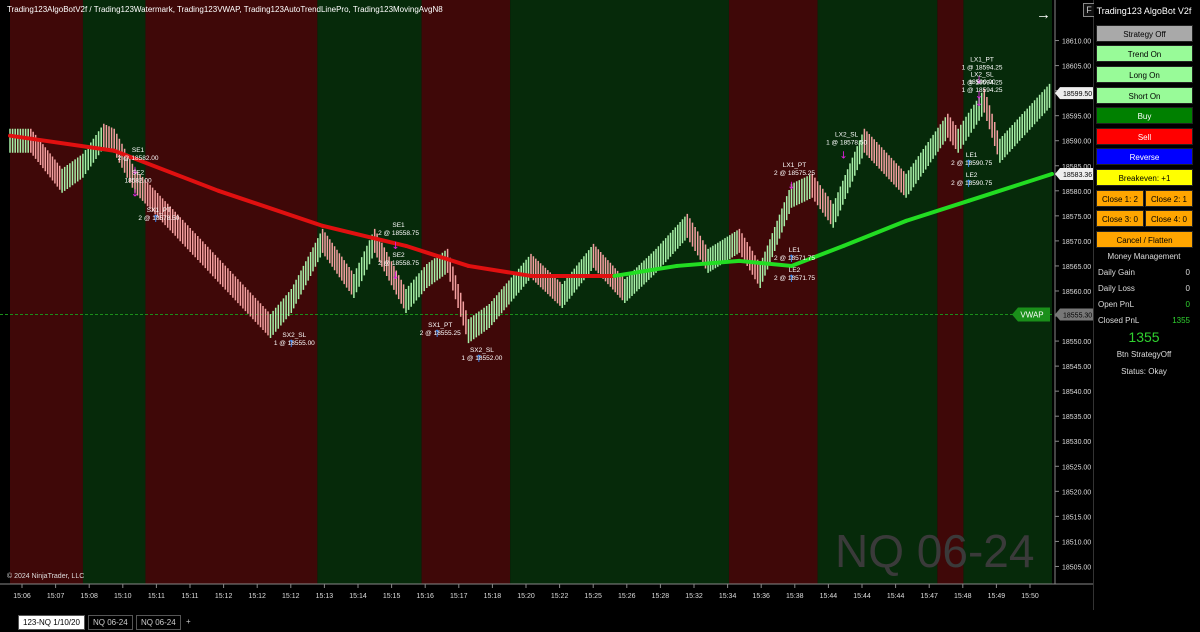  What do you see at coordinates (1030, 596) in the screenshot?
I see `x-tick-label-30: 15:50` at bounding box center [1030, 596].